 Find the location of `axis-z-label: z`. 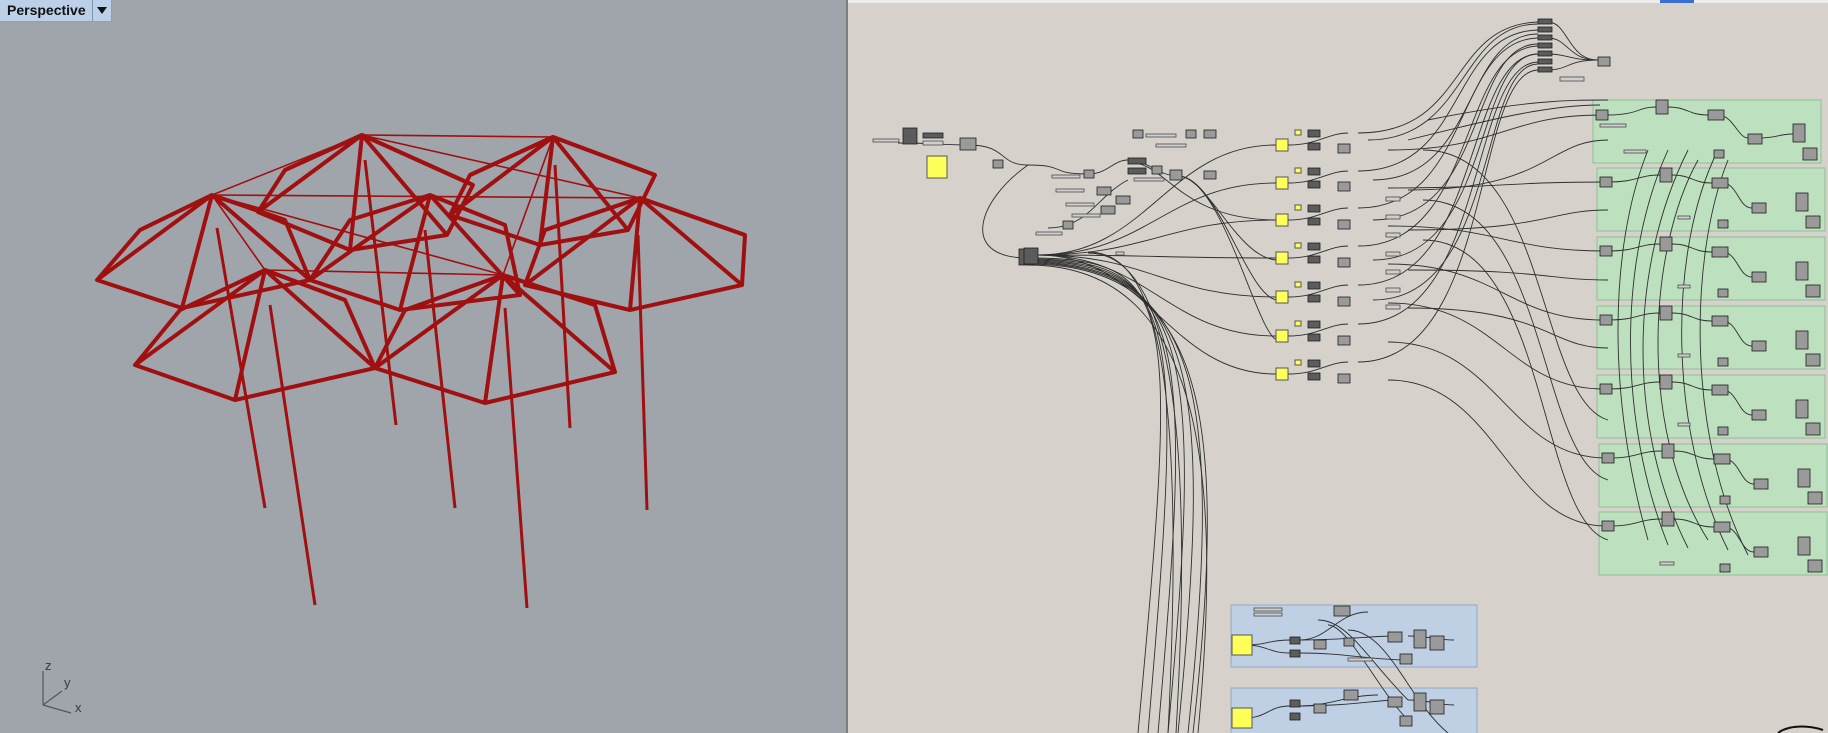

axis-z-label: z is located at coordinates (48, 665).